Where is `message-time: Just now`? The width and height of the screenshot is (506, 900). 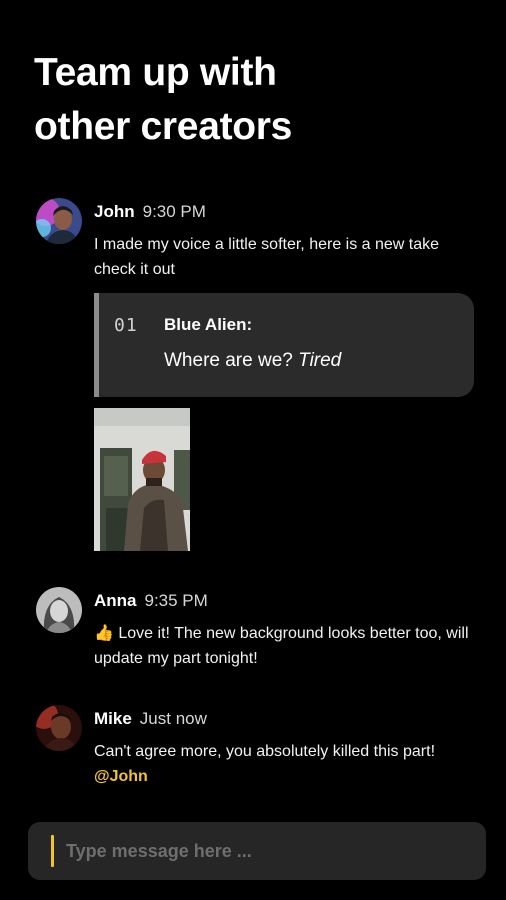
message-time: Just now is located at coordinates (173, 718).